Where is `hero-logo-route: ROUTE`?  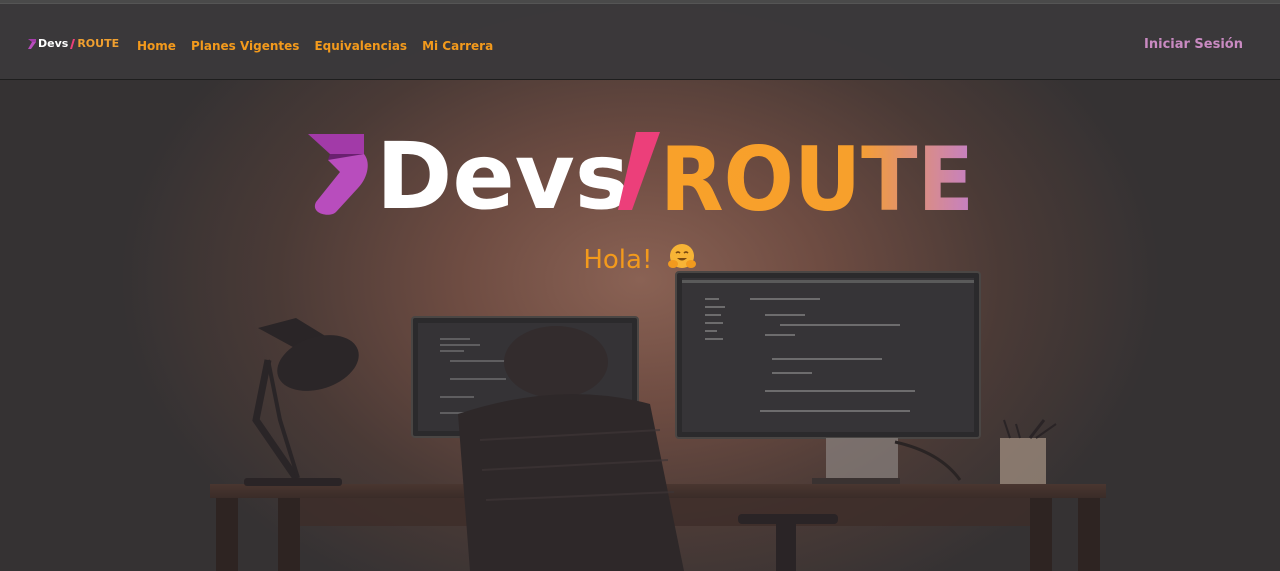
hero-logo-route: ROUTE is located at coordinates (817, 174).